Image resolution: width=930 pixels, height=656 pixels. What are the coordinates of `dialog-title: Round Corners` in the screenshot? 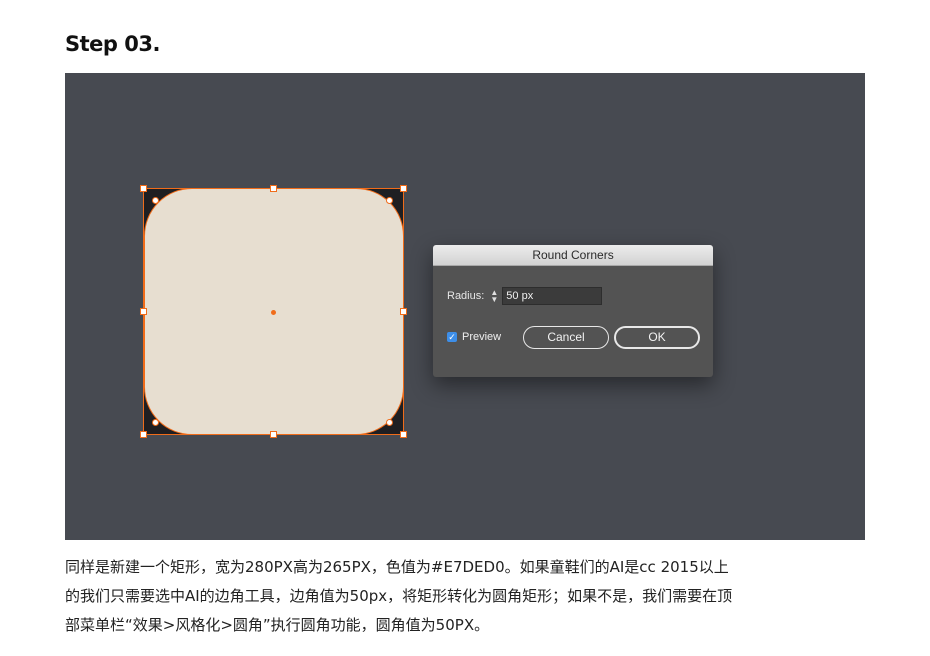 It's located at (573, 255).